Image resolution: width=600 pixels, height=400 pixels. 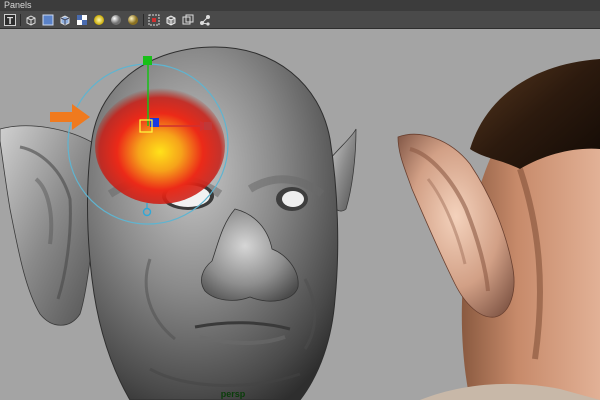 What do you see at coordinates (171, 20) in the screenshot?
I see `isolate-cube-icon` at bounding box center [171, 20].